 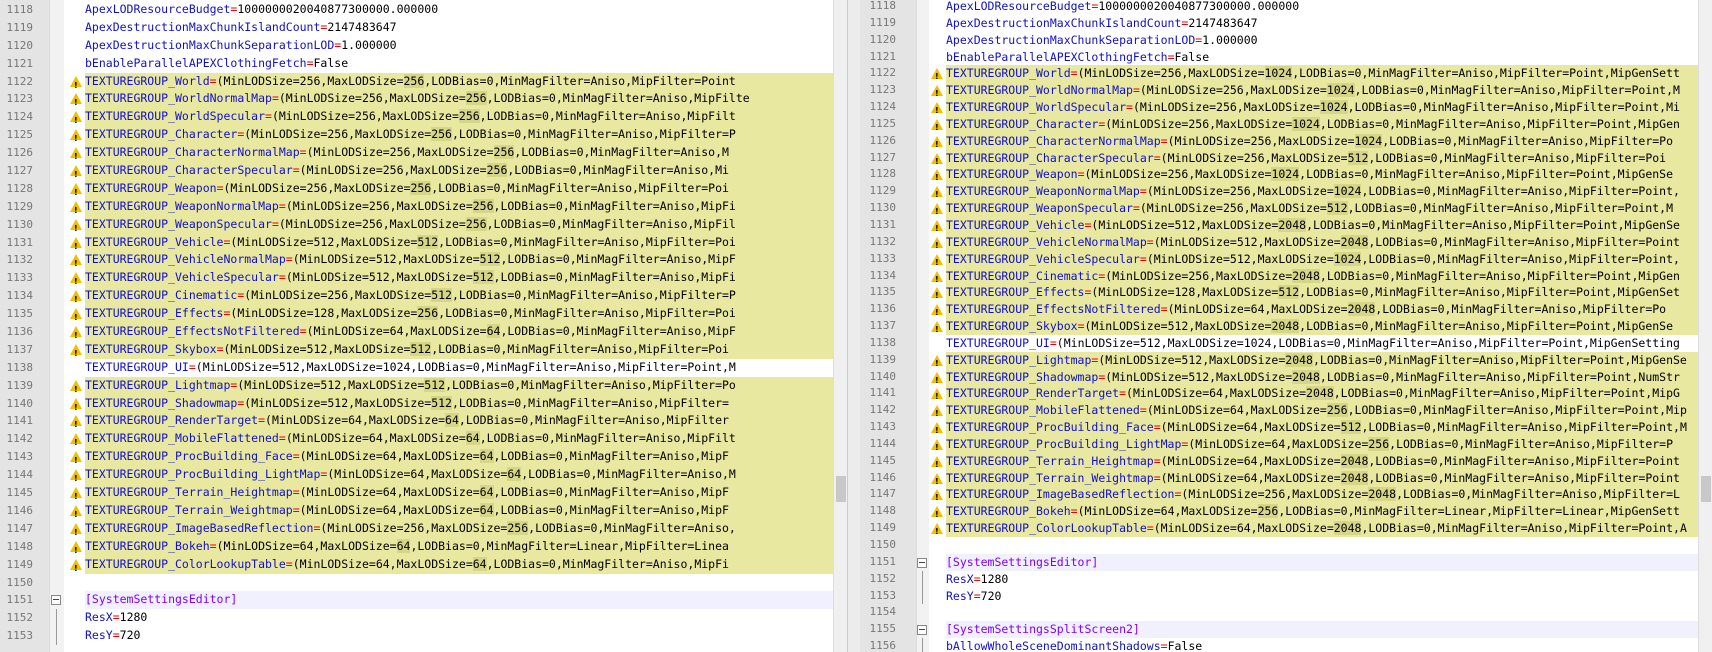 What do you see at coordinates (883, 342) in the screenshot?
I see `line-number: 1138` at bounding box center [883, 342].